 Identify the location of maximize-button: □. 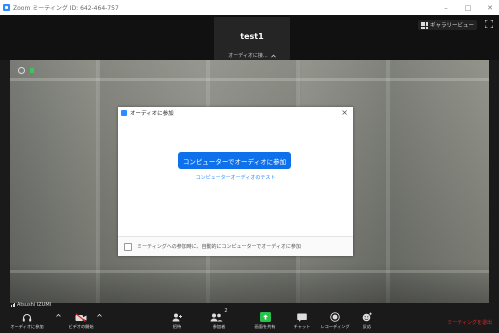
(468, 8).